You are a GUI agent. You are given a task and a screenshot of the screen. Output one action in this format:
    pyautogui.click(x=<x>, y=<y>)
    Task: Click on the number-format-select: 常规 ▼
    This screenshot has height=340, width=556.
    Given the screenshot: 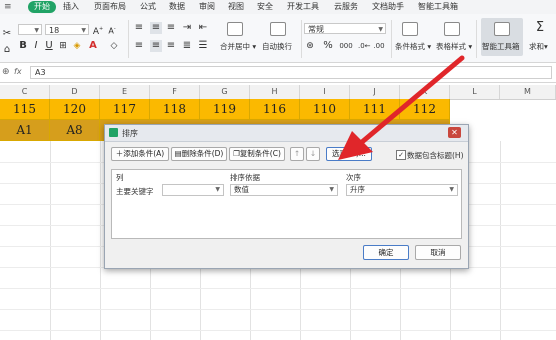 What is the action you would take?
    pyautogui.click(x=345, y=28)
    